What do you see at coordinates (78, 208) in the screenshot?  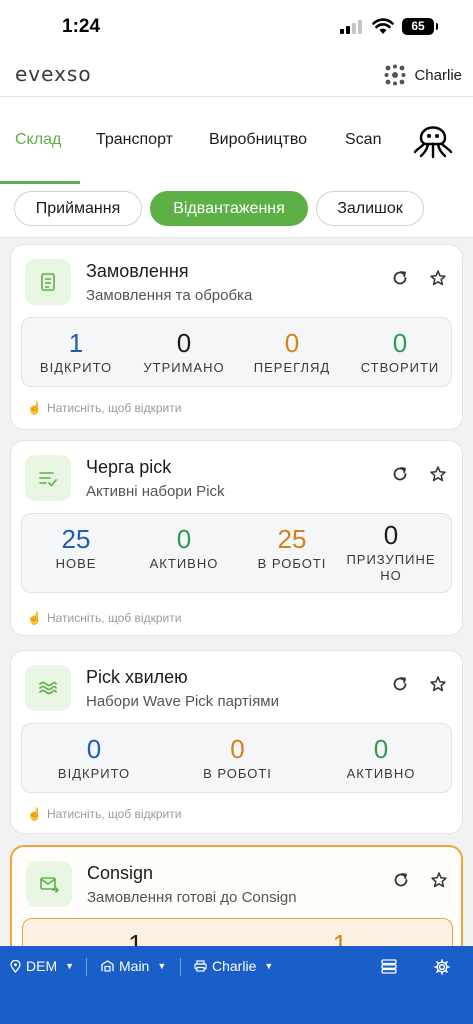 I see `segment-receiving: Приймання` at bounding box center [78, 208].